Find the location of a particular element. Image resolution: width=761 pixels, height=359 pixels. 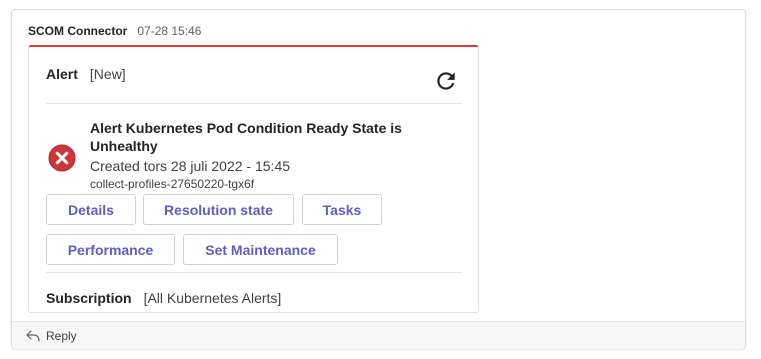

subscription-row: Subscription [All Kubernetes Alerts] is located at coordinates (163, 298).